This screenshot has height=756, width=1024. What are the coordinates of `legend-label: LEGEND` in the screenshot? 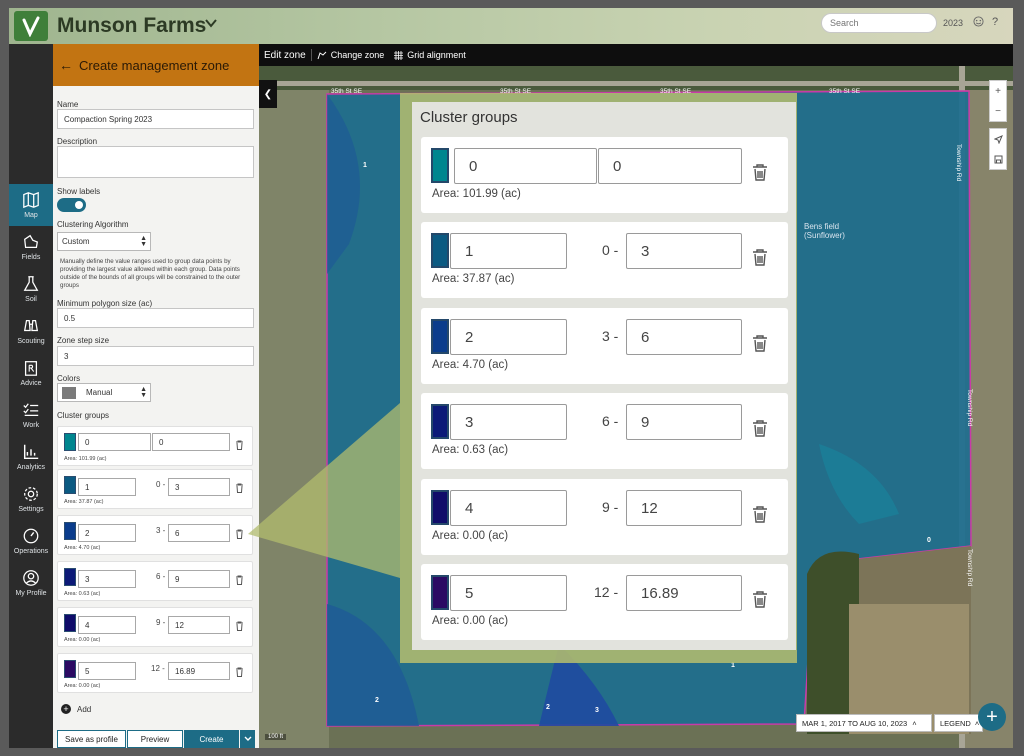 It's located at (955, 723).